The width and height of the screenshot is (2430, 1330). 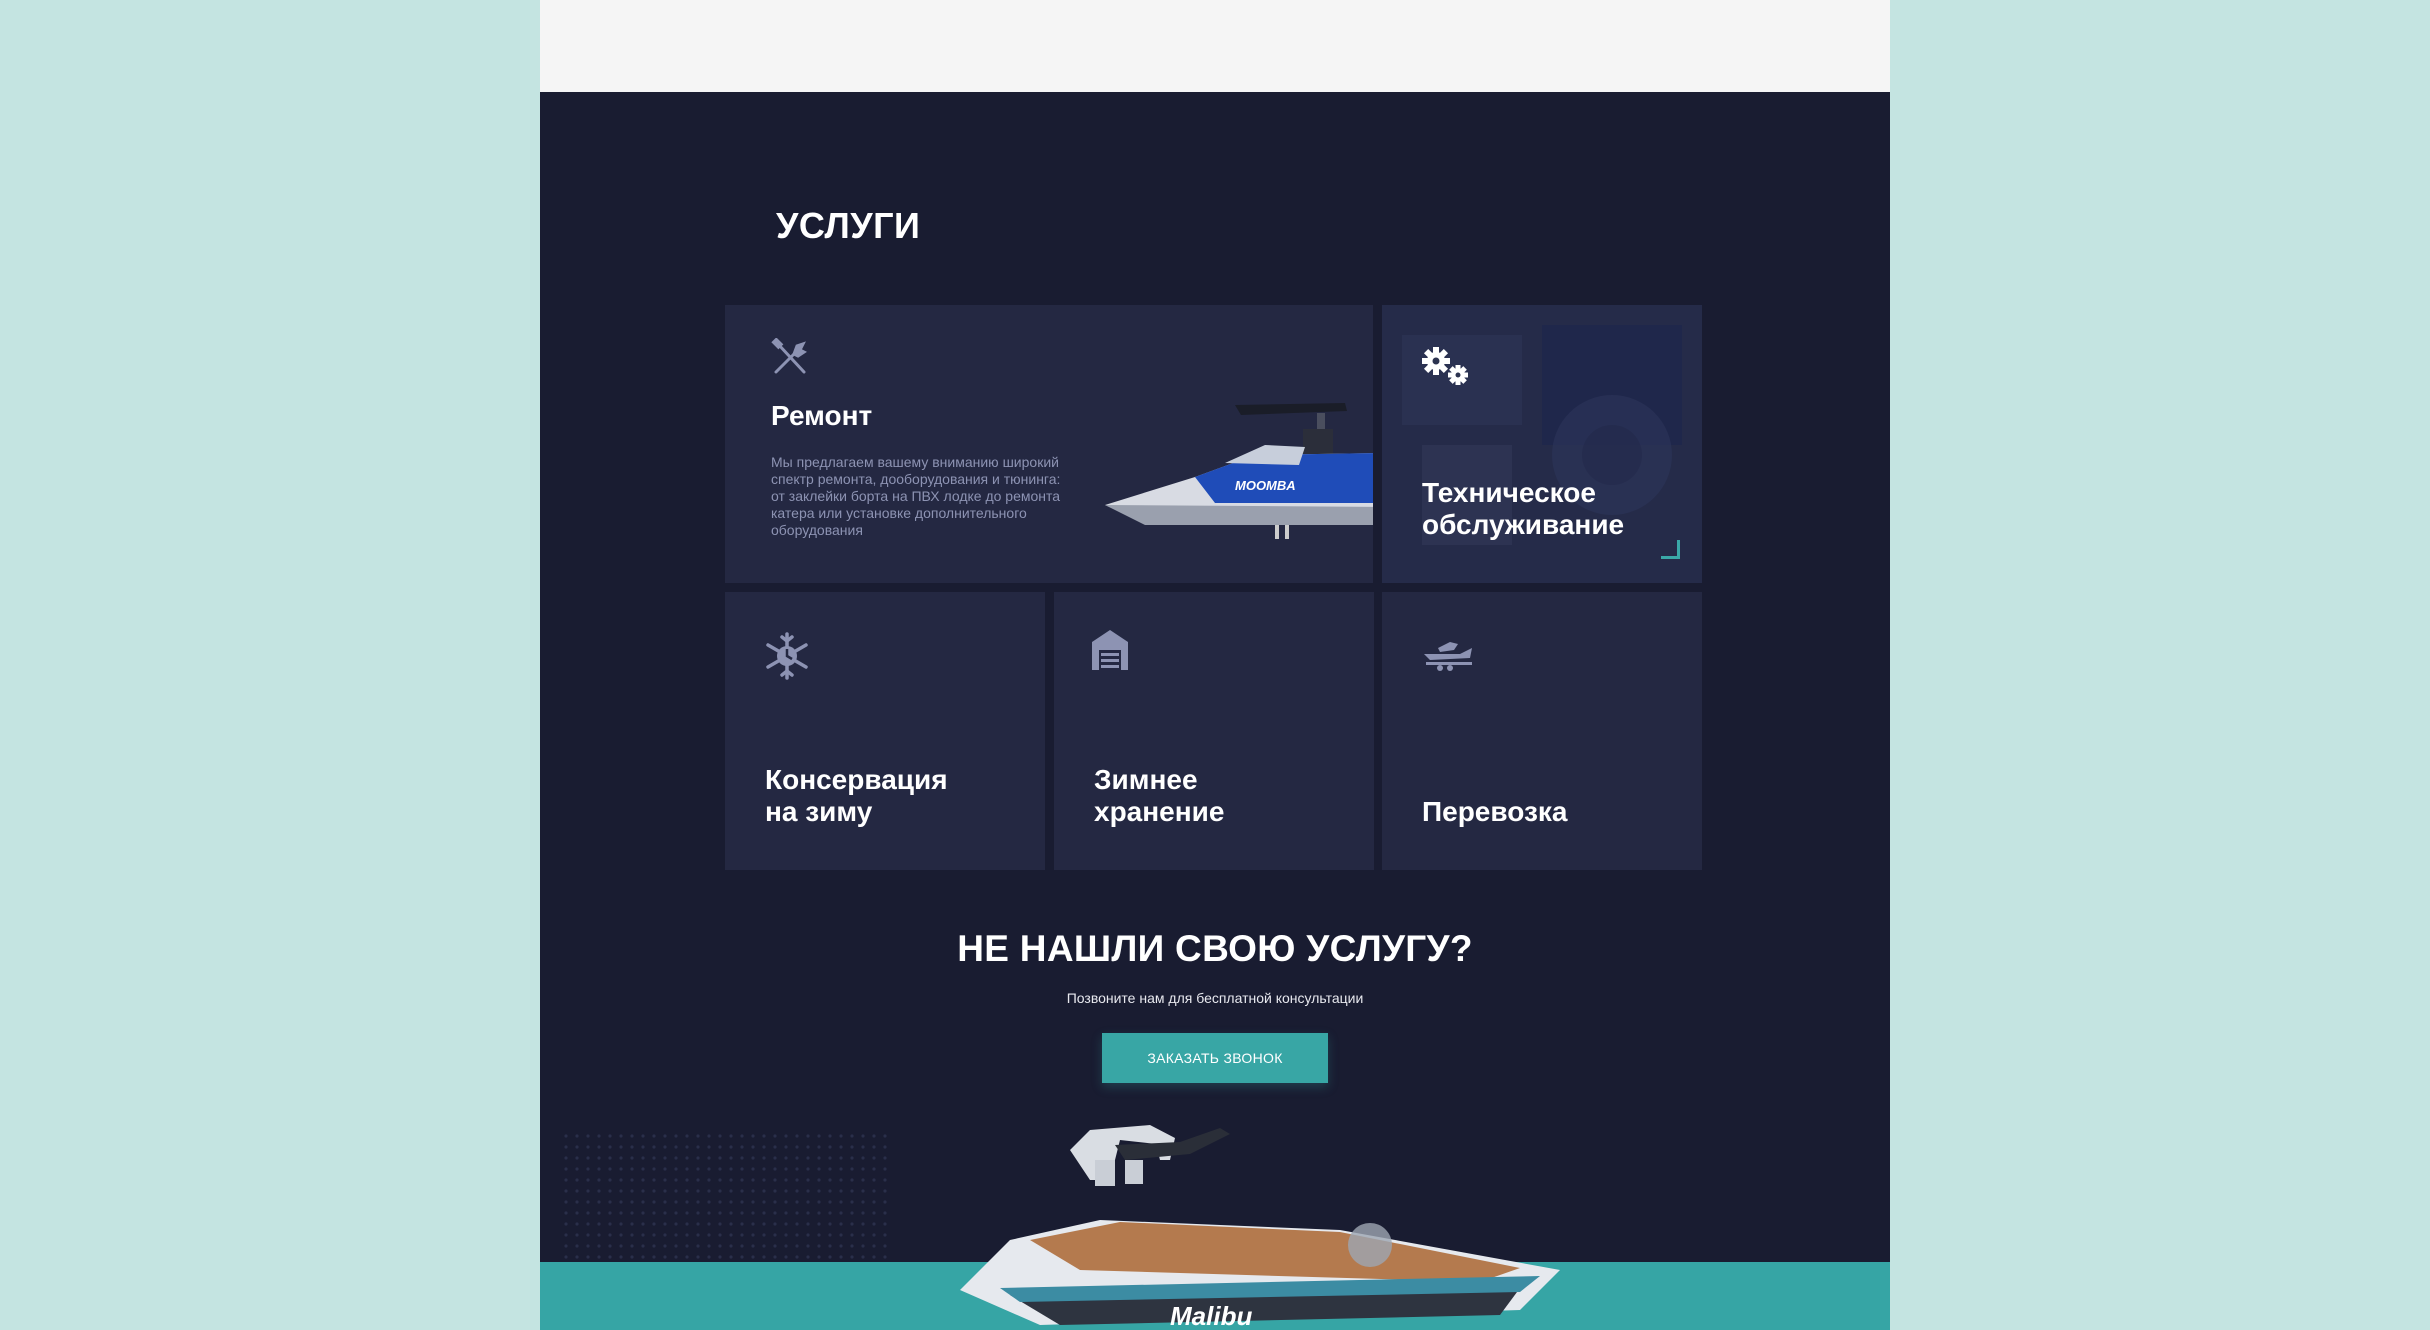 I want to click on service-title: Техническое обслуживание, so click(x=1523, y=509).